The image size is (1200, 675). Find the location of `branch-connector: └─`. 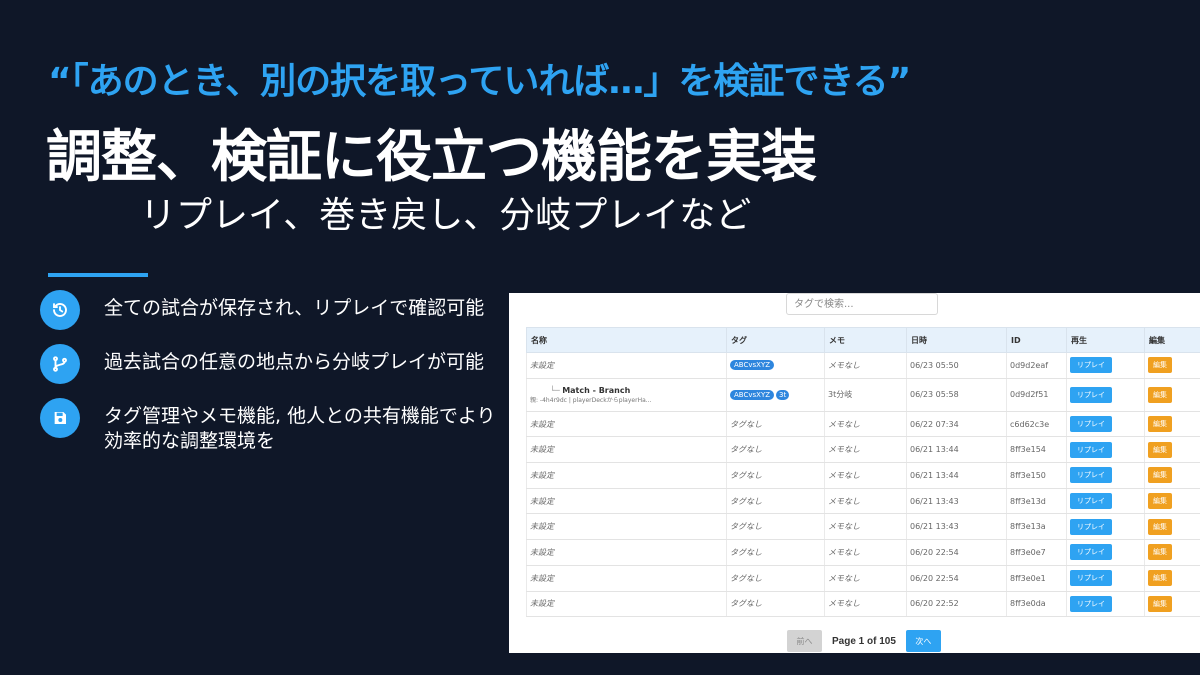

branch-connector: └─ is located at coordinates (556, 390).